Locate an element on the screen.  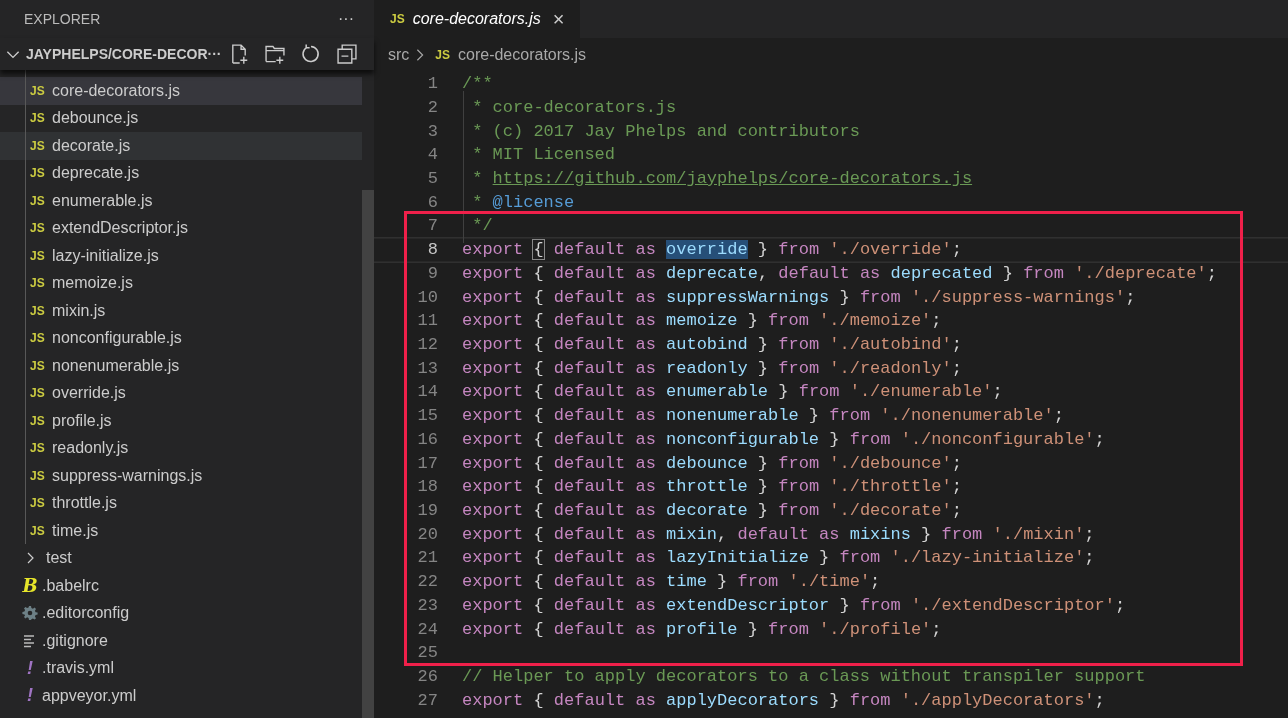
file-item: JS readonly.js is located at coordinates (181, 448).